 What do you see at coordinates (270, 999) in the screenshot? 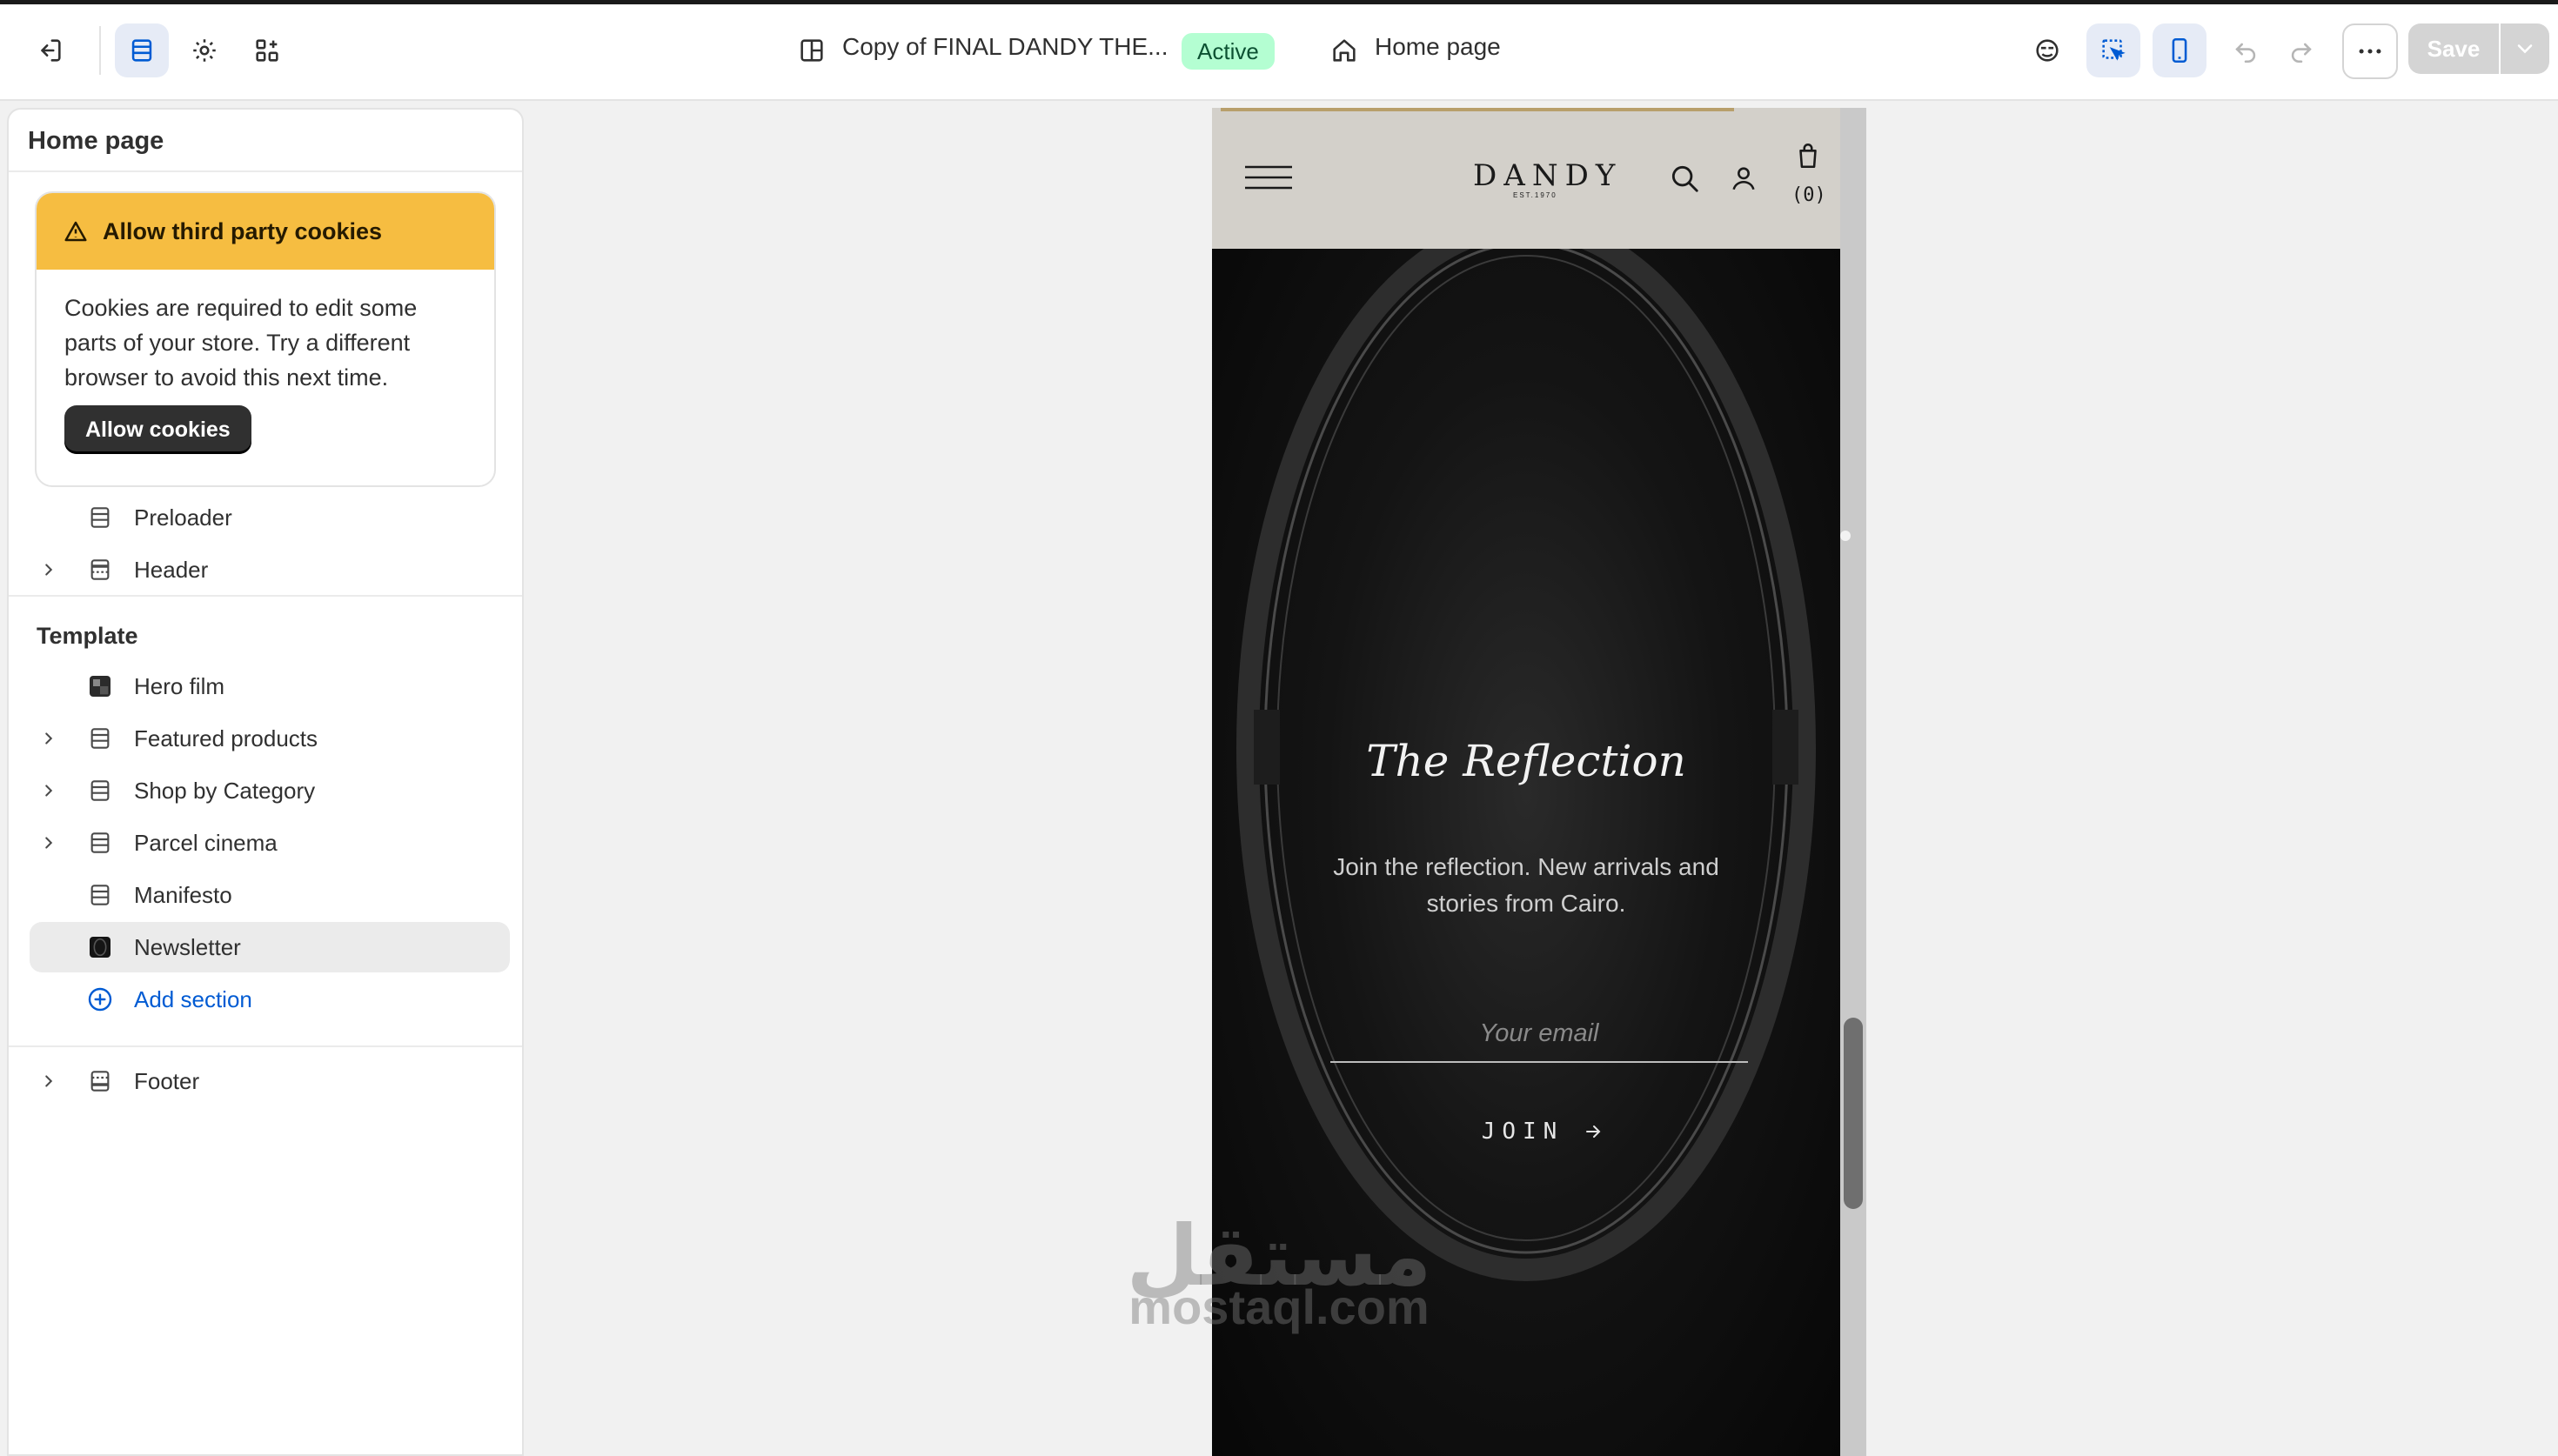
I see `add-section-button: Add section` at bounding box center [270, 999].